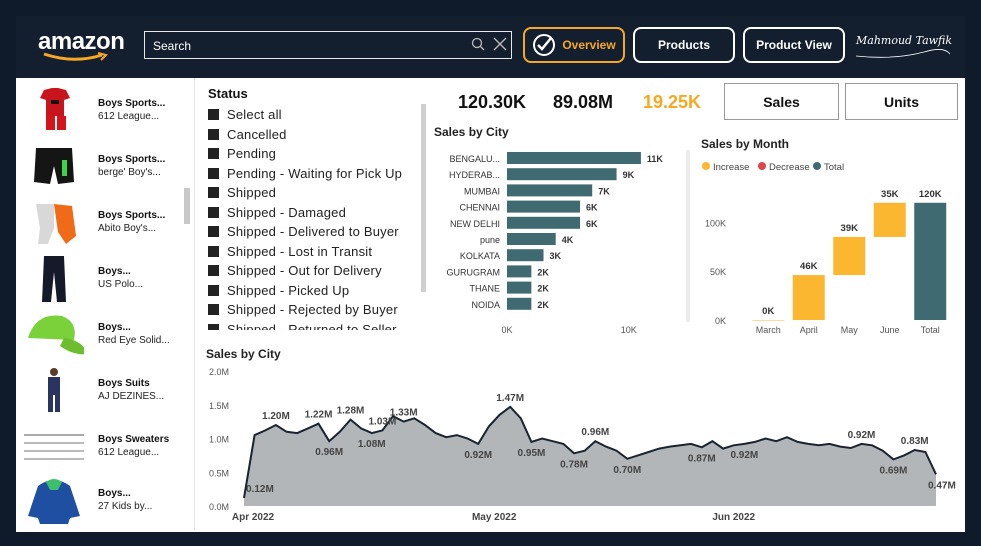 The height and width of the screenshot is (546, 981). Describe the element at coordinates (715, 223) in the screenshot. I see `y-tick-label: 100K` at that location.